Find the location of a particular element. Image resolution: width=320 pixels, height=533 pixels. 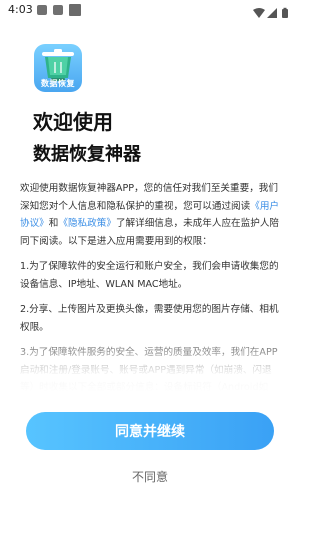

app-logo-label: 数据恢复 is located at coordinates (58, 83).